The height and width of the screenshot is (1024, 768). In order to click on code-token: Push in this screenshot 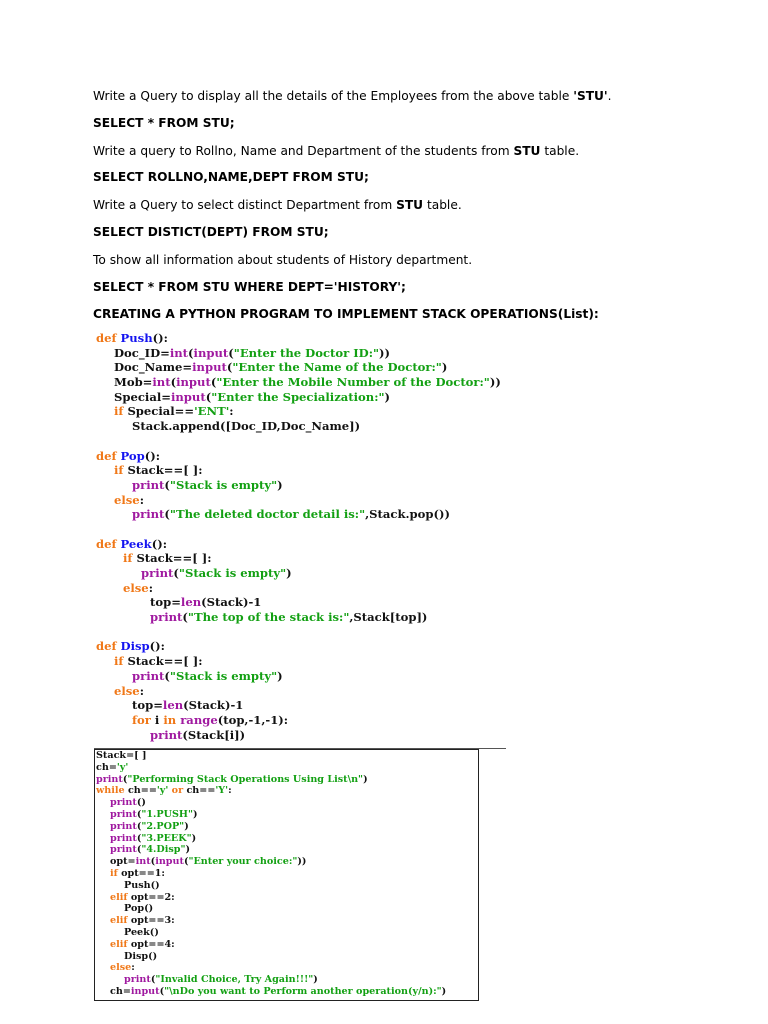, I will do `click(136, 338)`.